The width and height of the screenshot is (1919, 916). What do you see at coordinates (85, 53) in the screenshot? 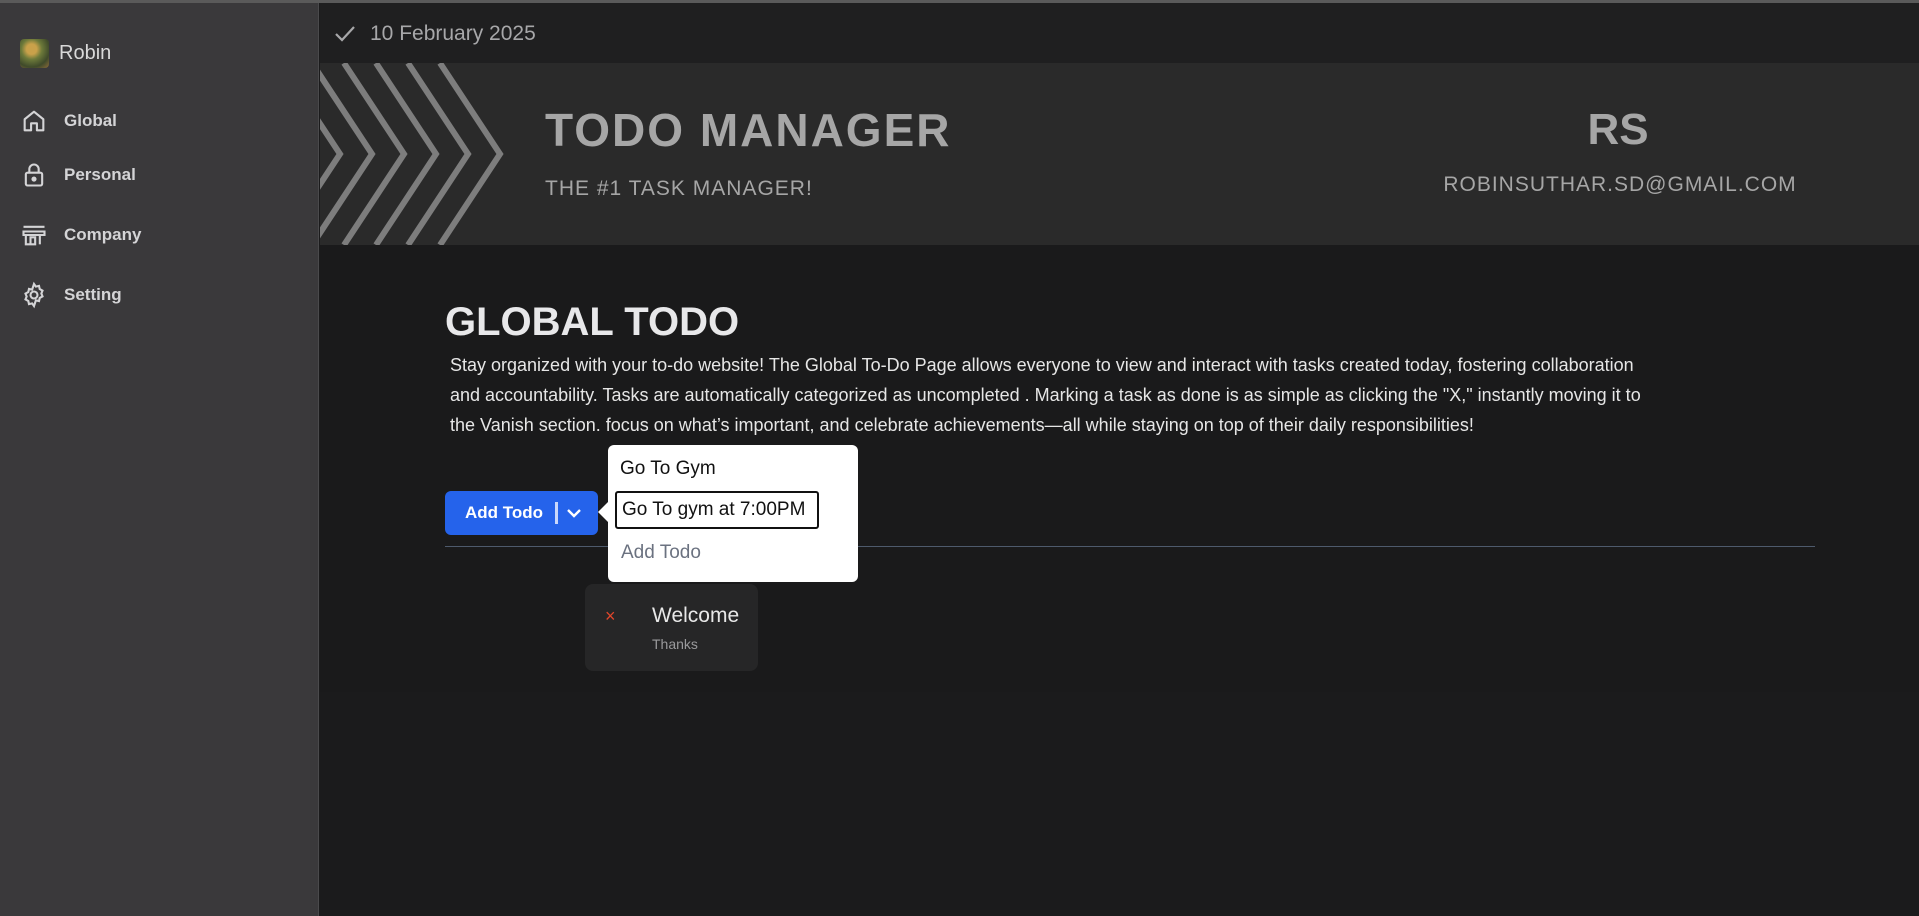
I see `profile-name: Robin` at bounding box center [85, 53].